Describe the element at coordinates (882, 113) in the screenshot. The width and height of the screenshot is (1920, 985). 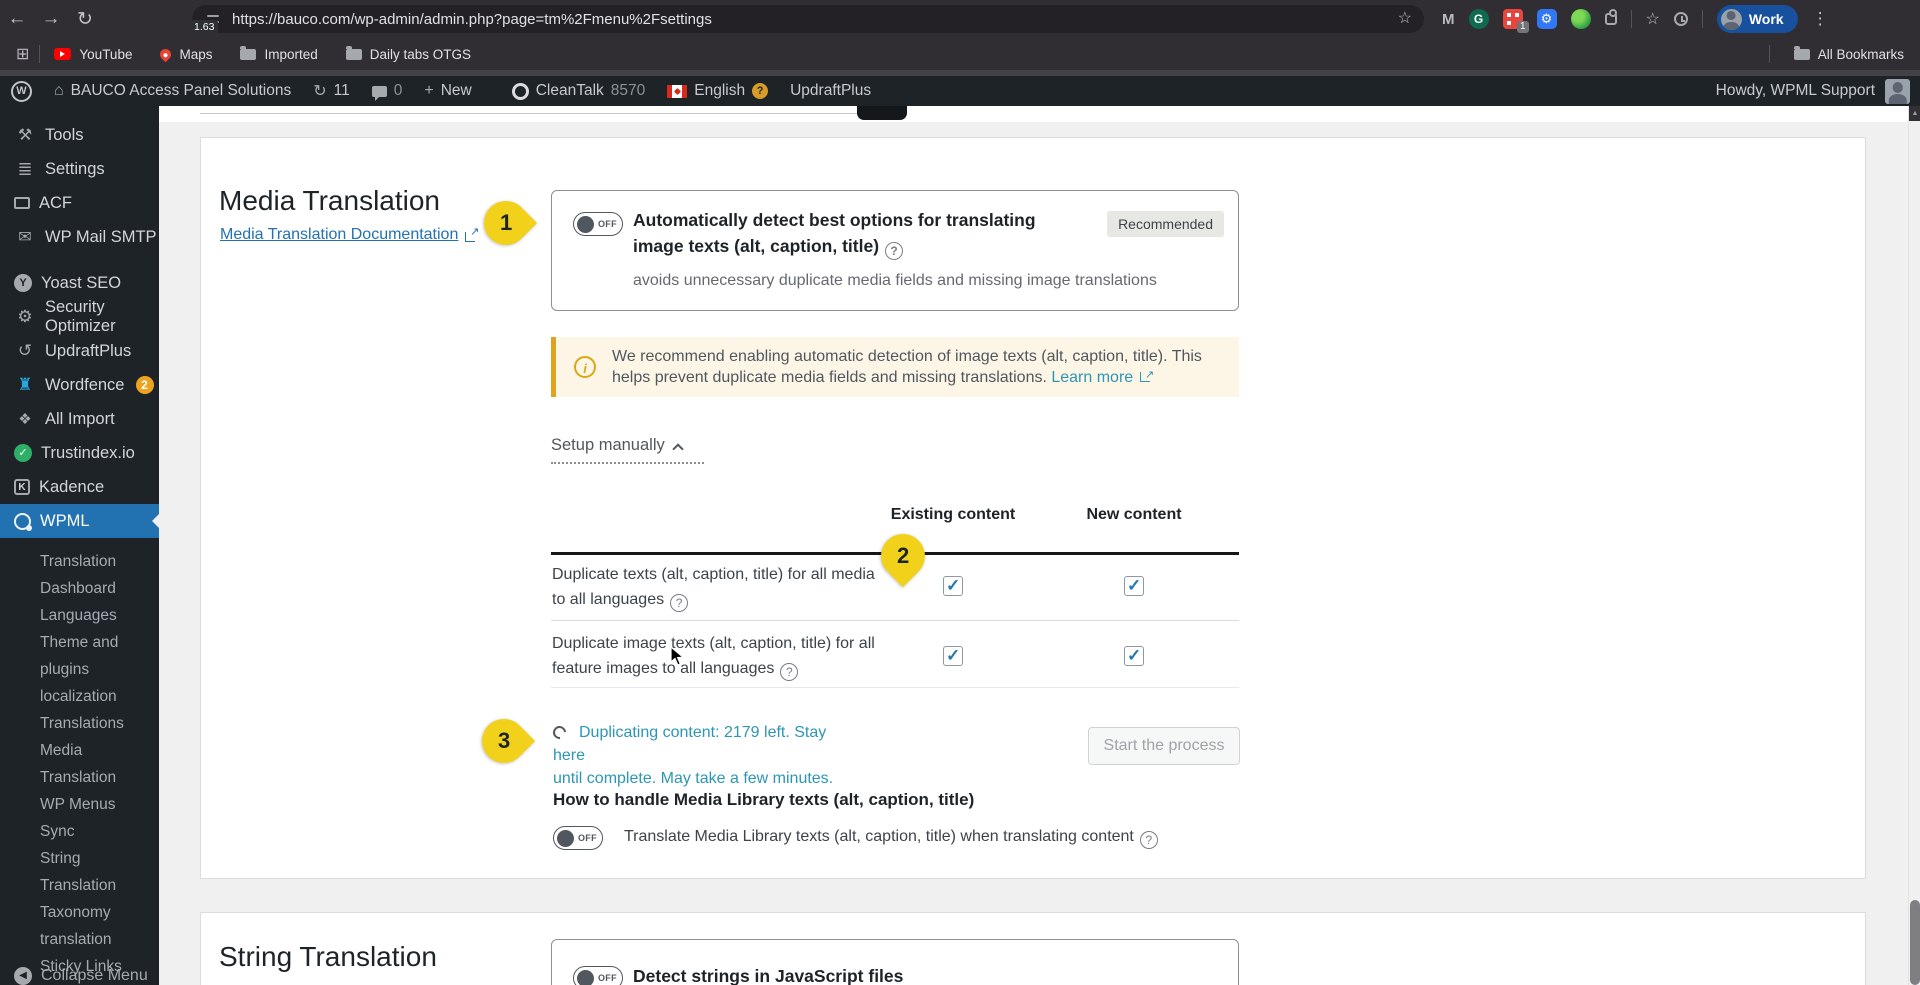
I see `scrolled-element-remnant` at that location.